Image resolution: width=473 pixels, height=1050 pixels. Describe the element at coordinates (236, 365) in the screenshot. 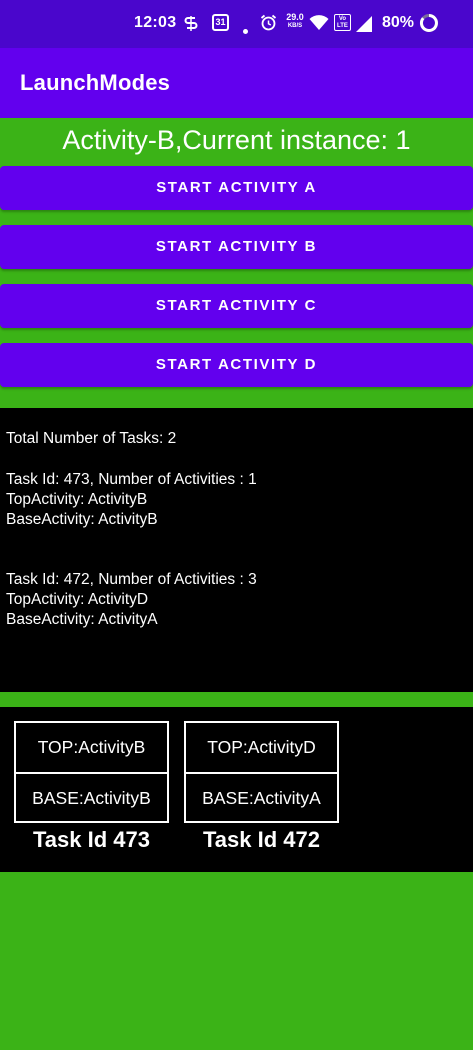

I see `start-activity-d-button: START ACTIVITY D` at that location.